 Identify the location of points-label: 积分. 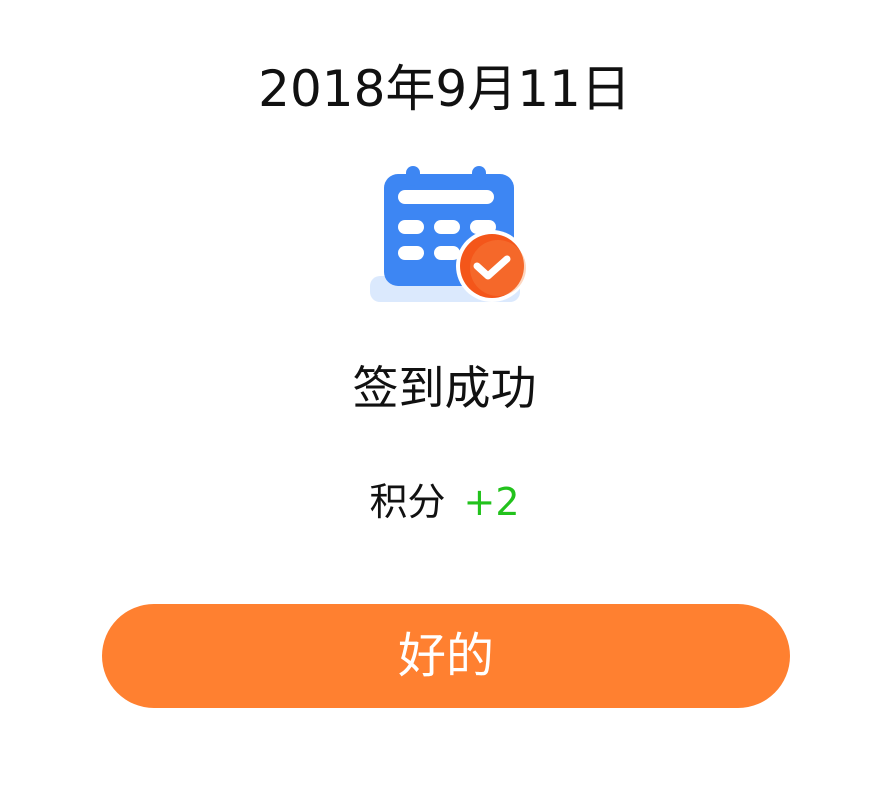
(407, 502).